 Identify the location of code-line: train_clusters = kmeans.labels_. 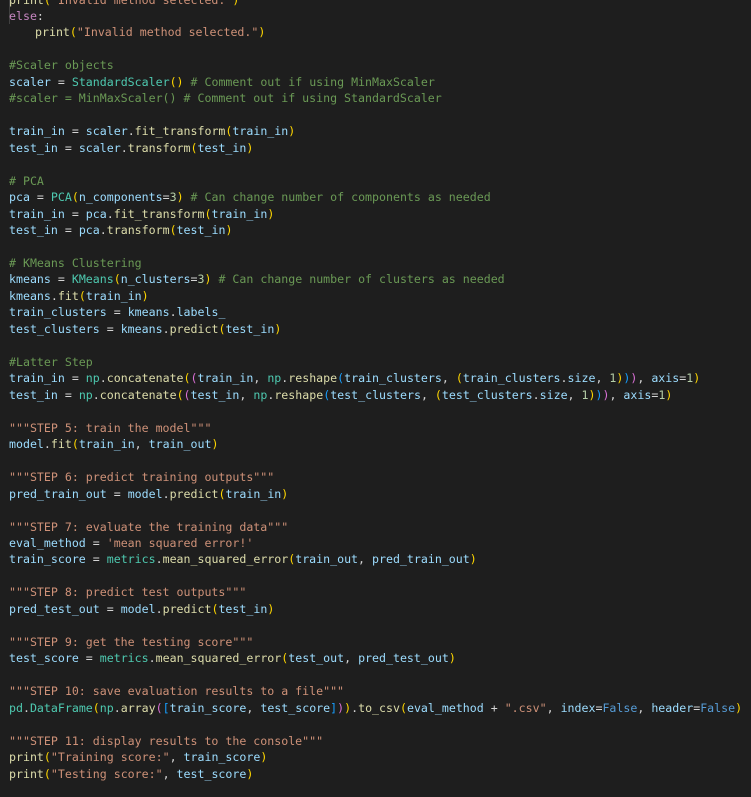
(375, 312).